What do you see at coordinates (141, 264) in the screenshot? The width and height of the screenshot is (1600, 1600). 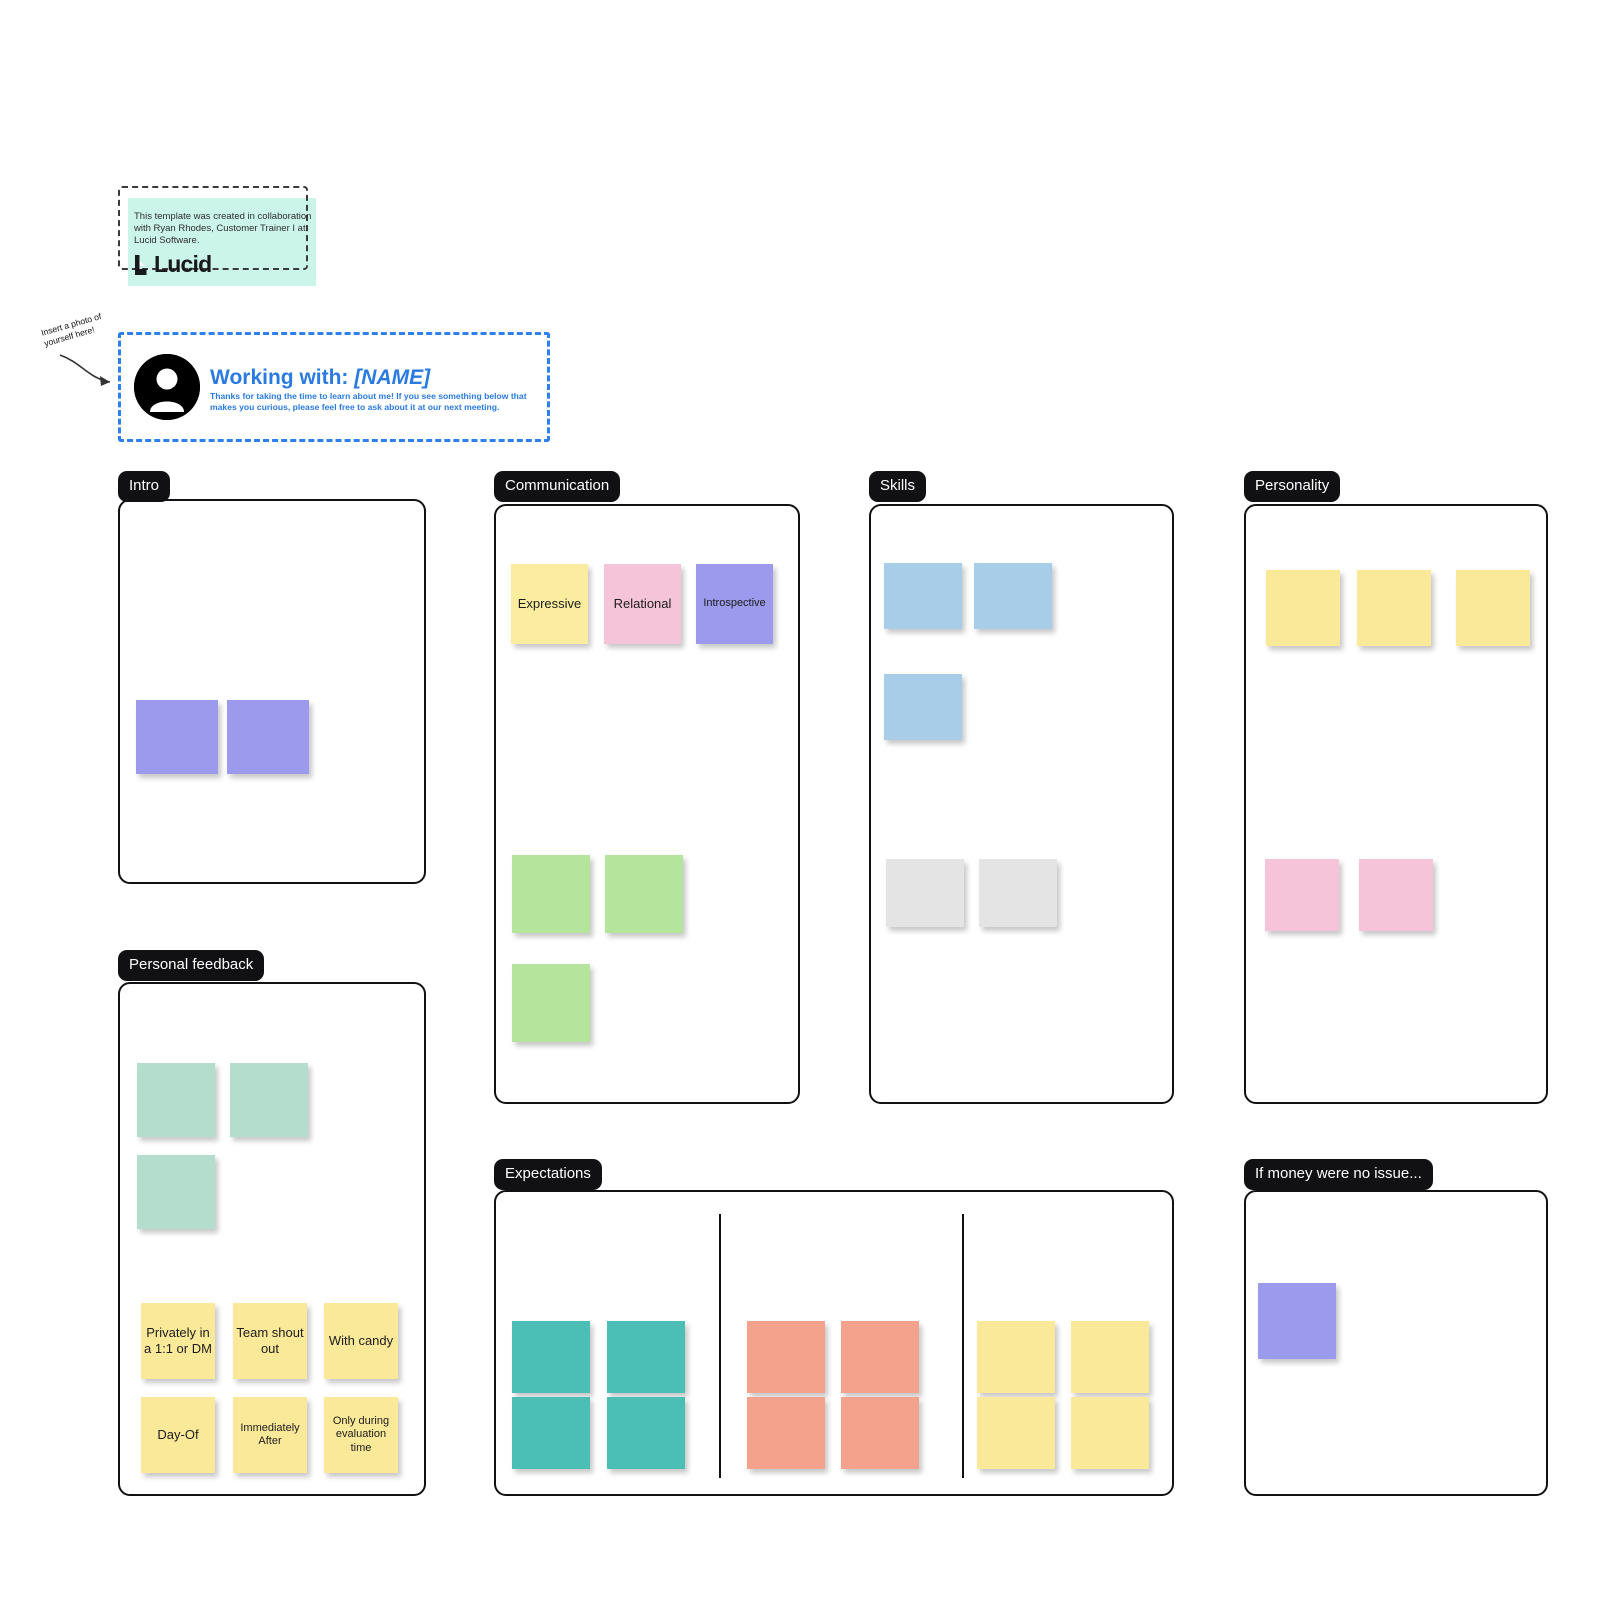 I see `lucid-logo-icon` at bounding box center [141, 264].